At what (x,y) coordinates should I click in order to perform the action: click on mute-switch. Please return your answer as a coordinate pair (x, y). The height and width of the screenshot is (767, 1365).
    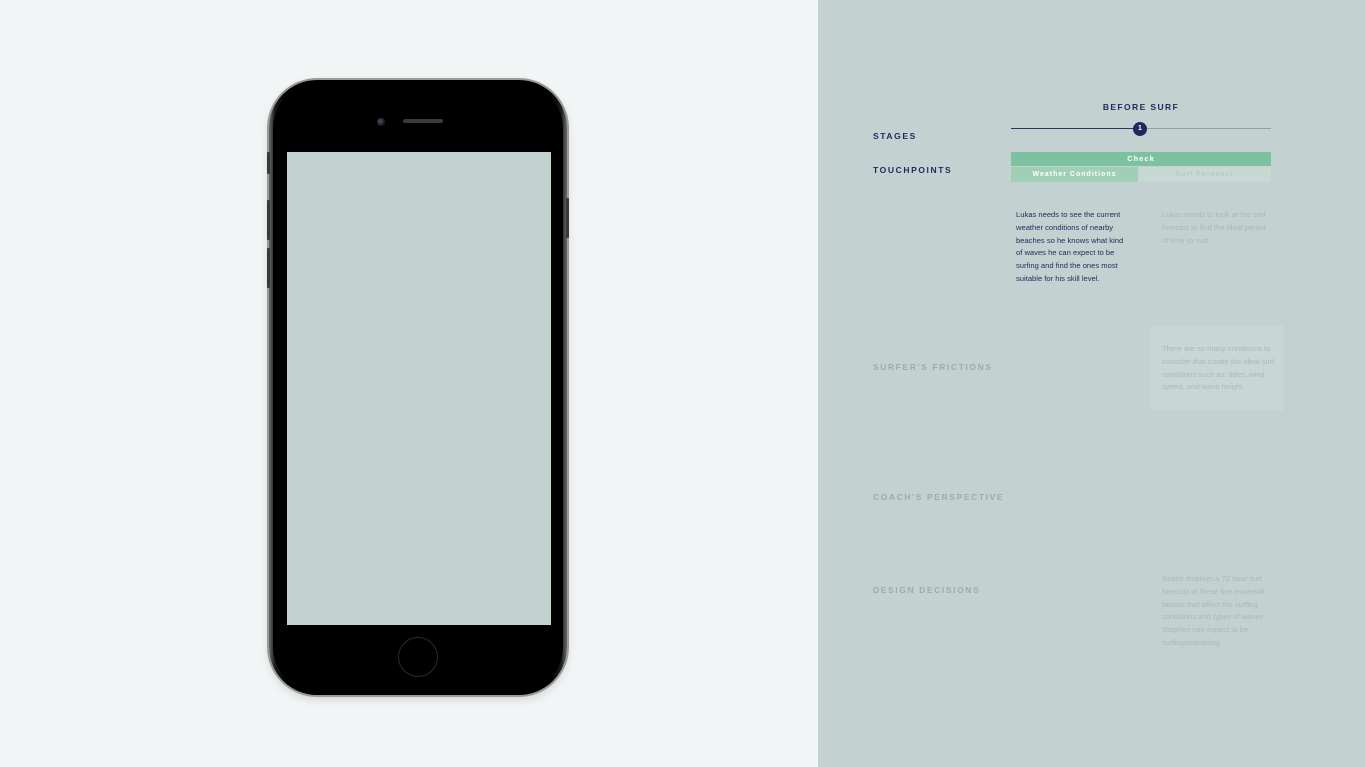
    Looking at the image, I should click on (268, 163).